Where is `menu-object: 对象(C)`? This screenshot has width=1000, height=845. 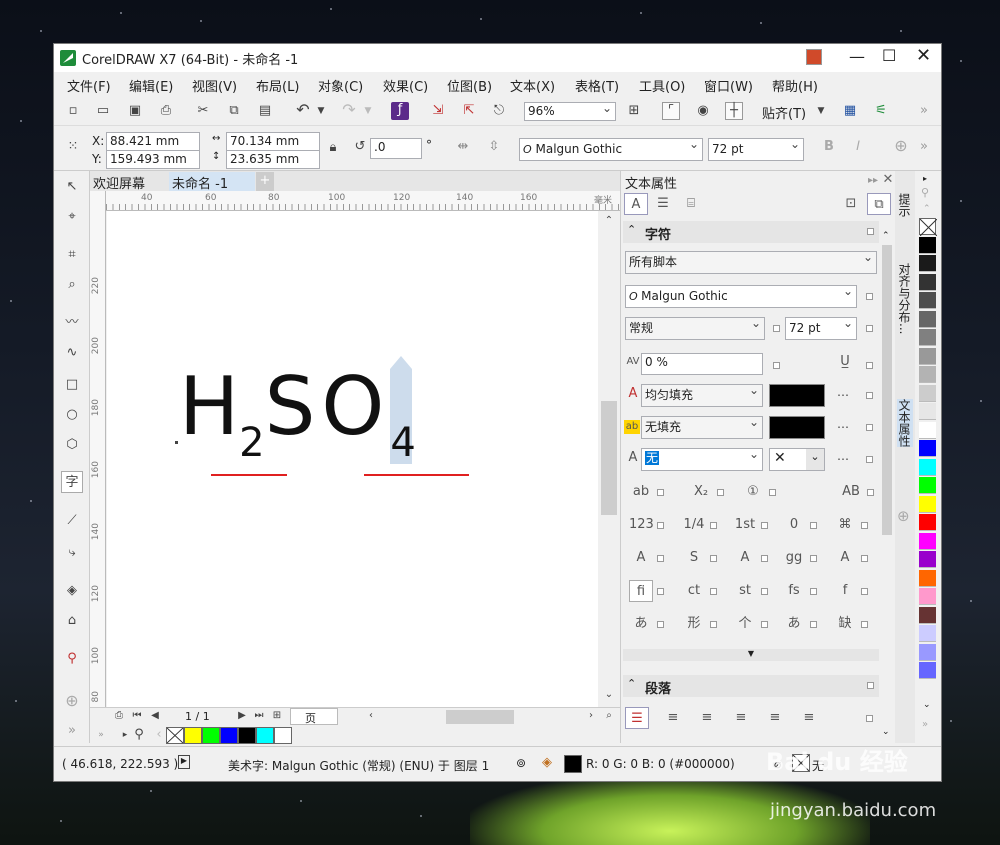
menu-object: 对象(C) is located at coordinates (340, 85).